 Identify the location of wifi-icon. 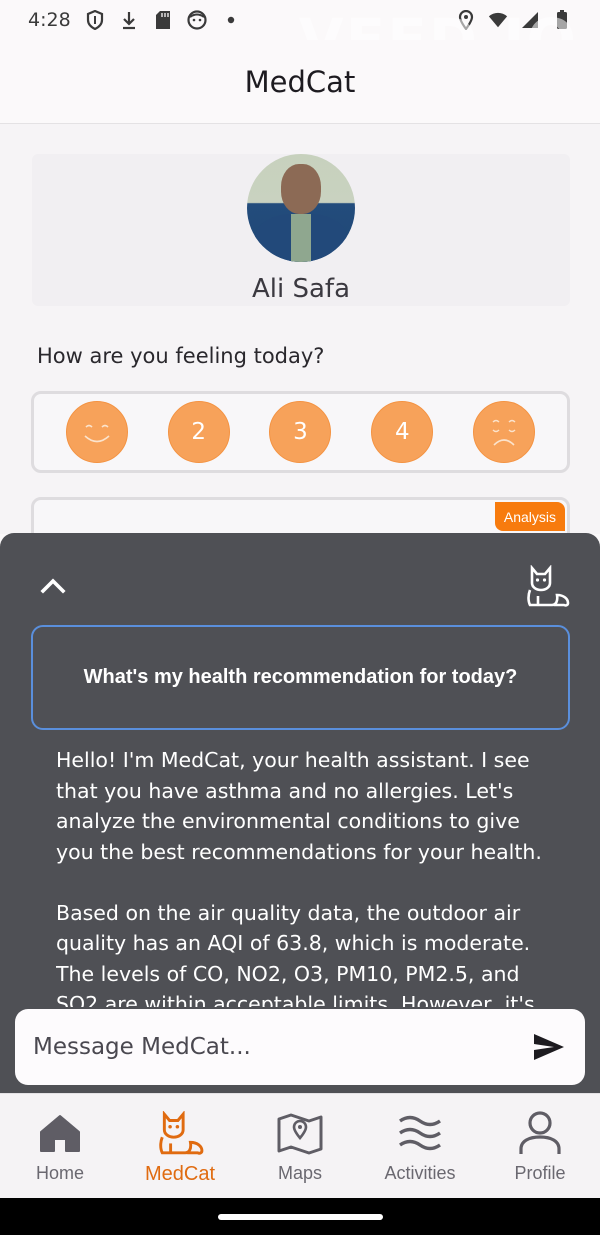
(498, 20).